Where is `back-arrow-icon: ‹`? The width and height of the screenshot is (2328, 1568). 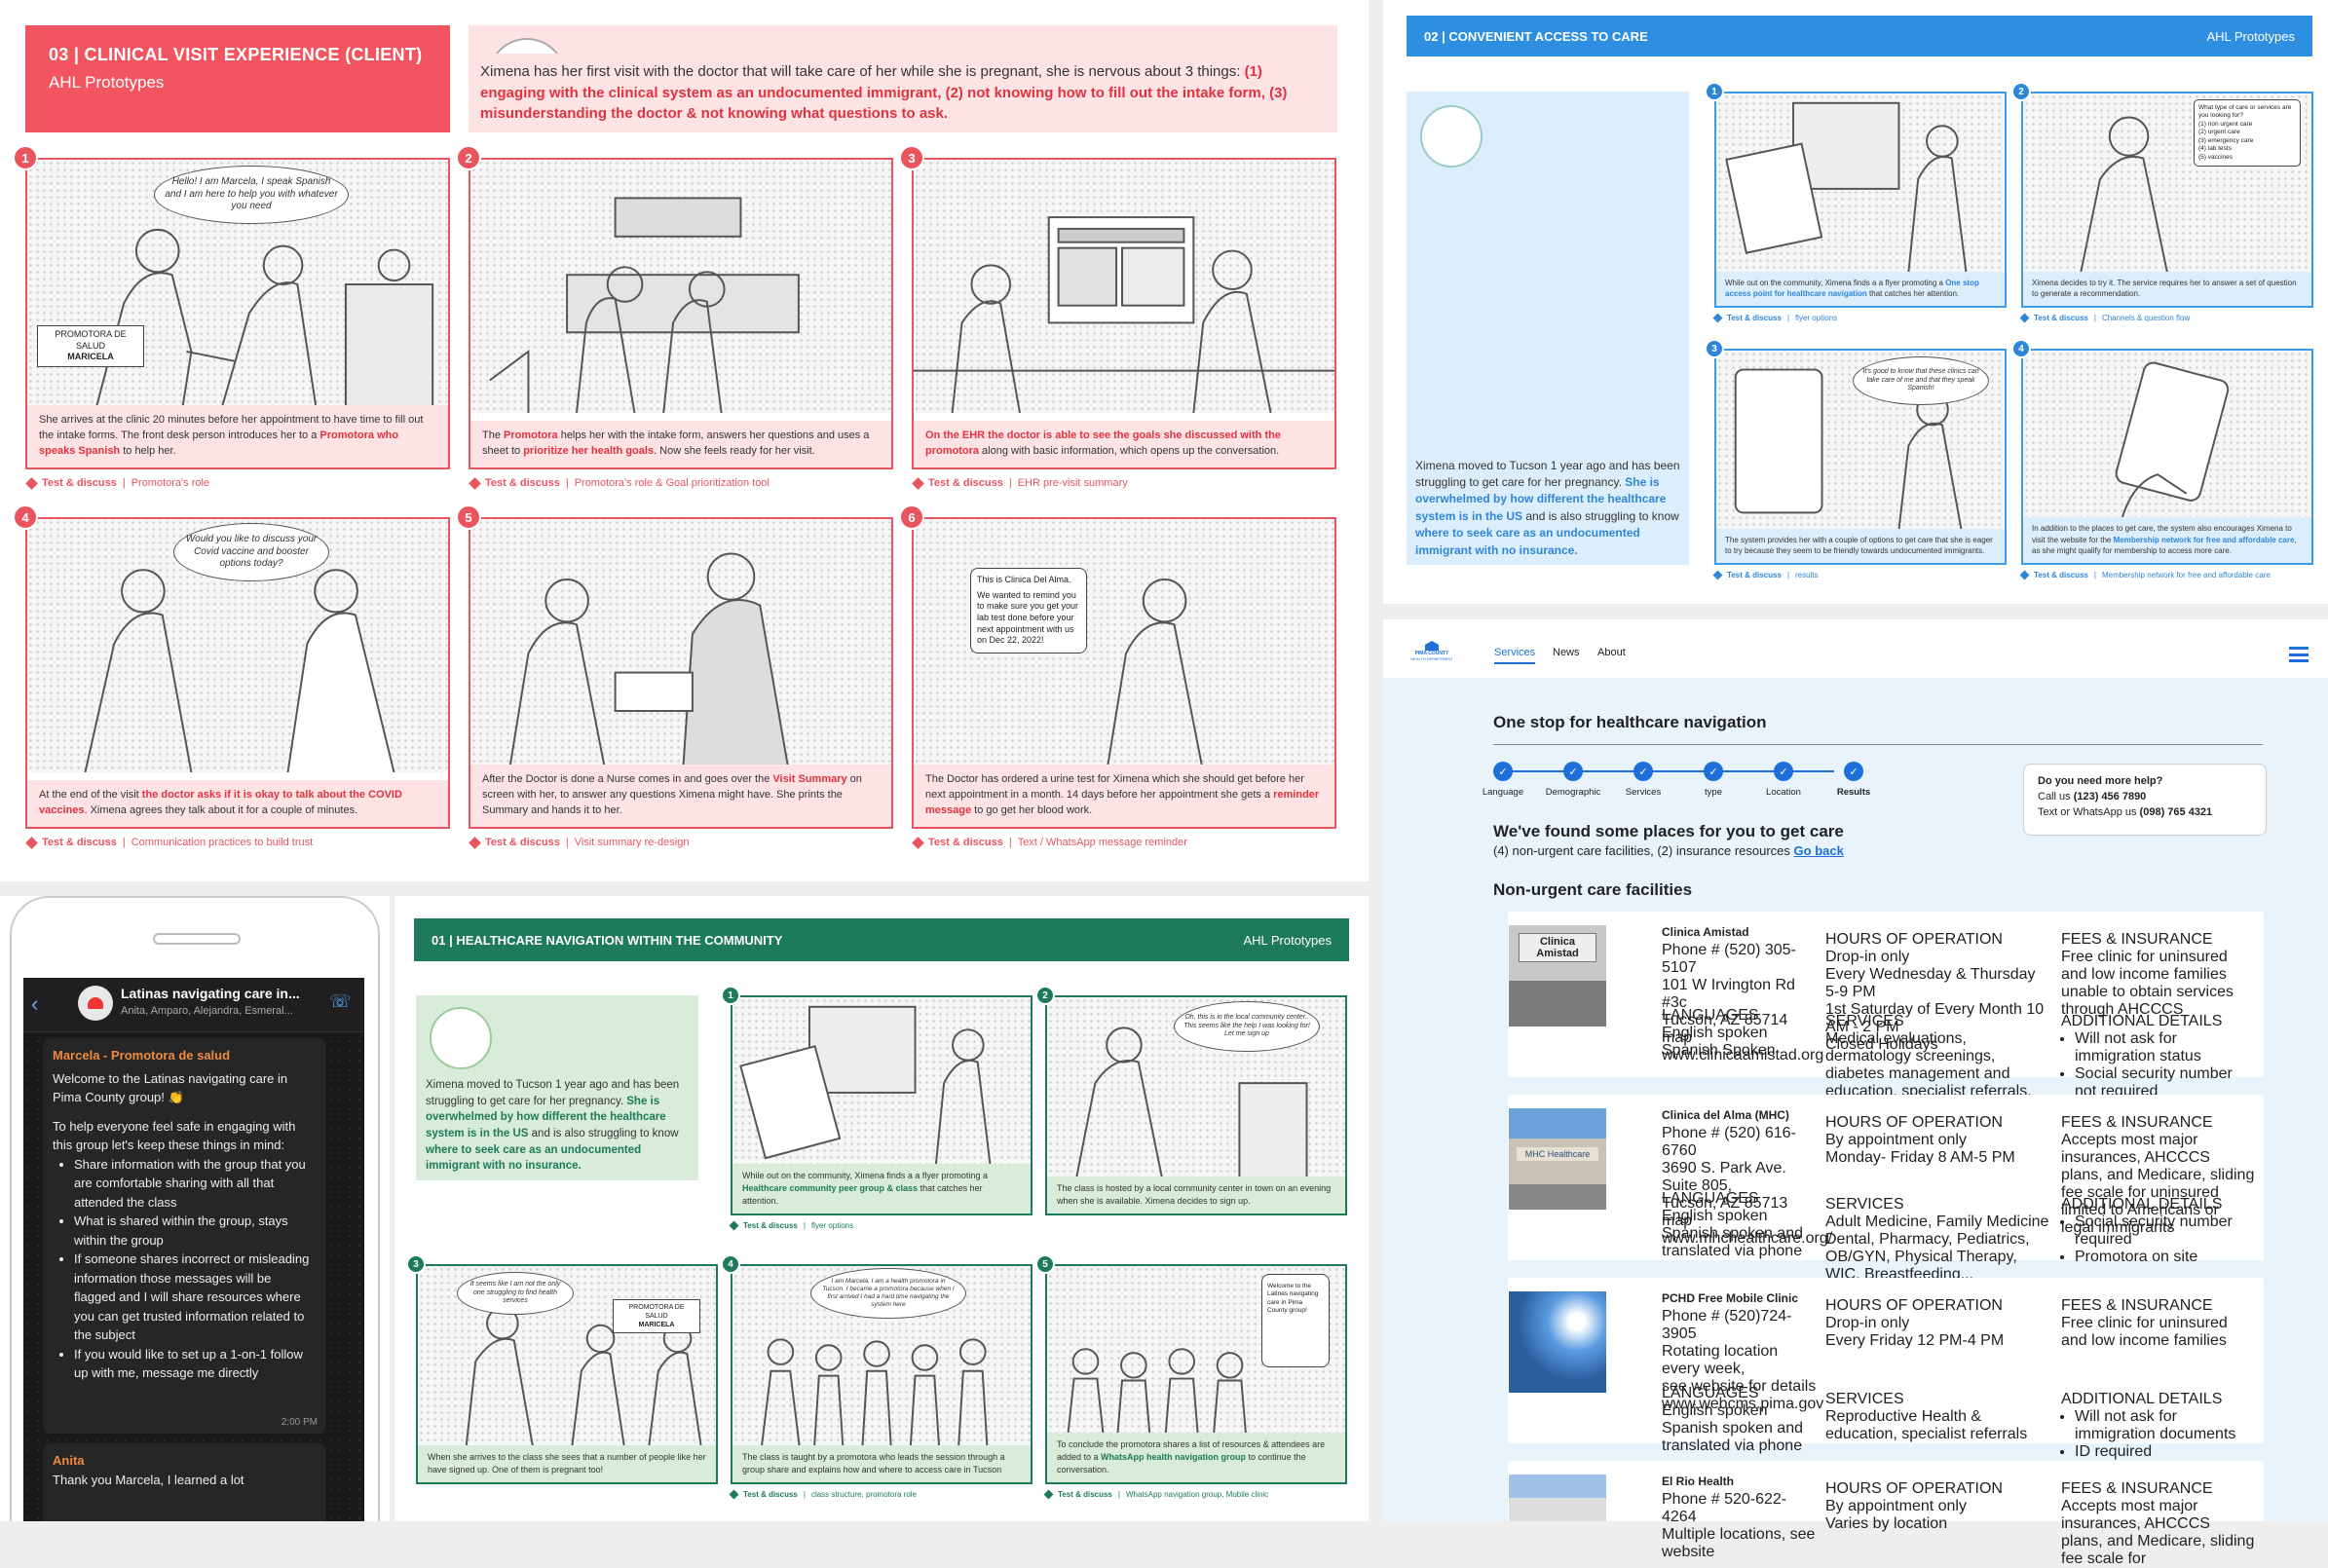
back-arrow-icon: ‹ is located at coordinates (34, 1004).